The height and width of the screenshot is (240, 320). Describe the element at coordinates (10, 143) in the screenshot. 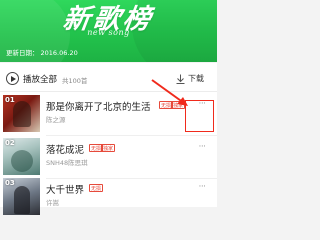

I see `rank-number: 02` at that location.